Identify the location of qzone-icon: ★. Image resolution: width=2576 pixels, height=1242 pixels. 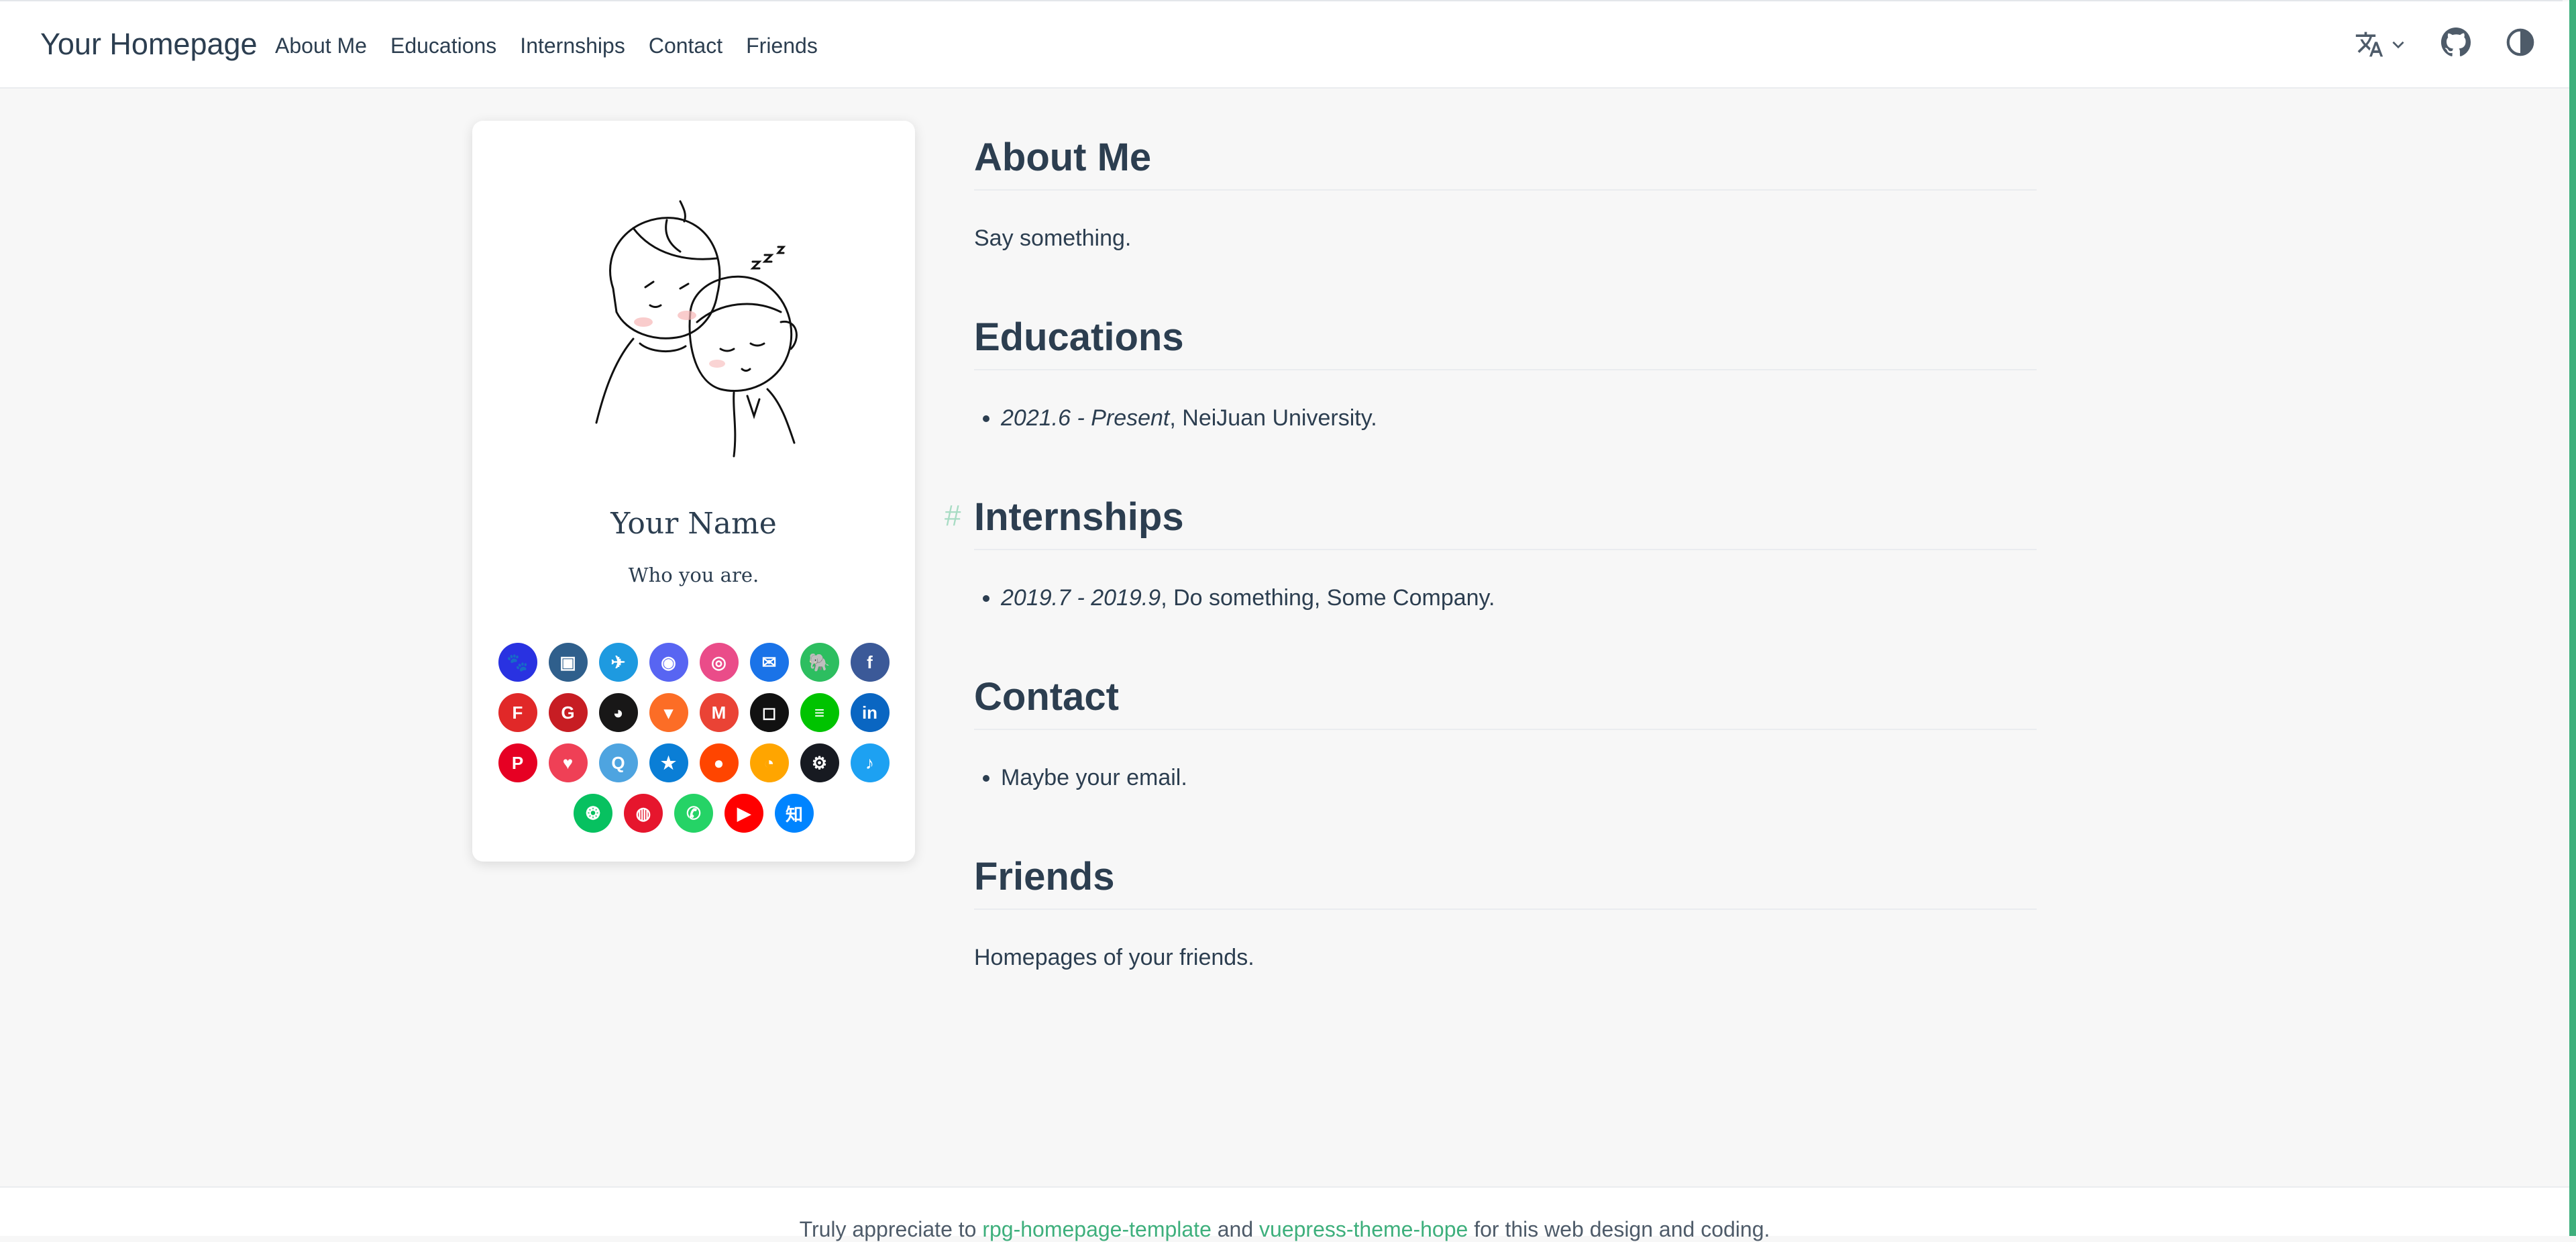
(668, 762).